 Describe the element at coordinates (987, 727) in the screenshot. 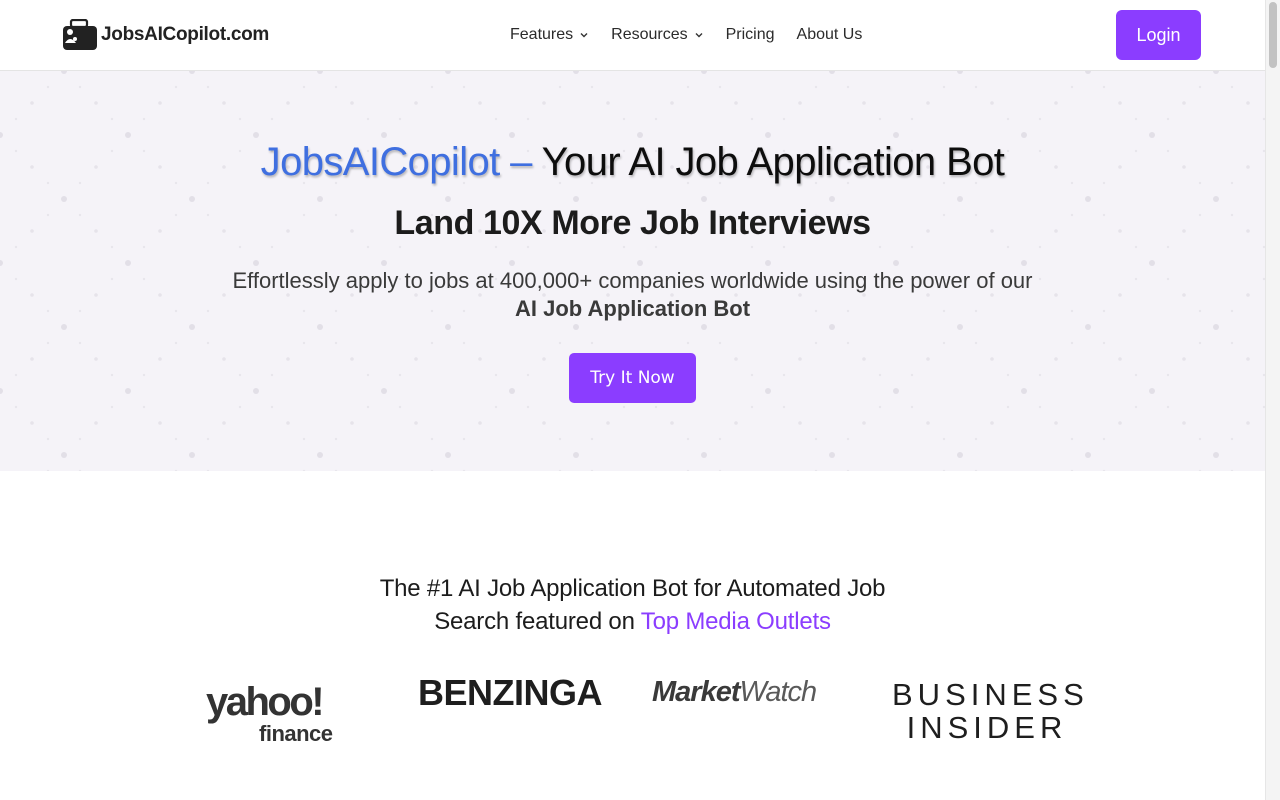

I see `insider-logo-text: INSIDER` at that location.